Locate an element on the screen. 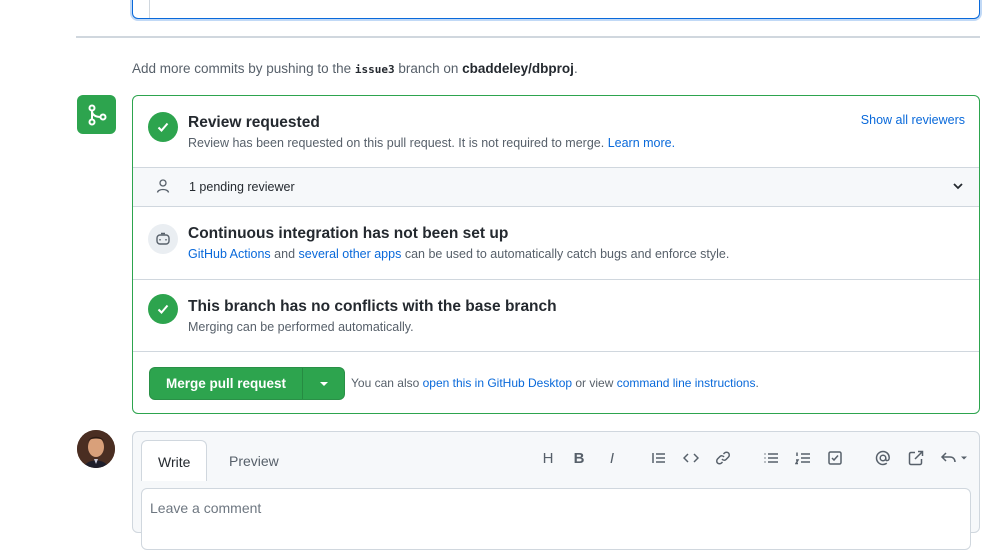  hint-prefix: Add more commits by pushing to the is located at coordinates (243, 68).